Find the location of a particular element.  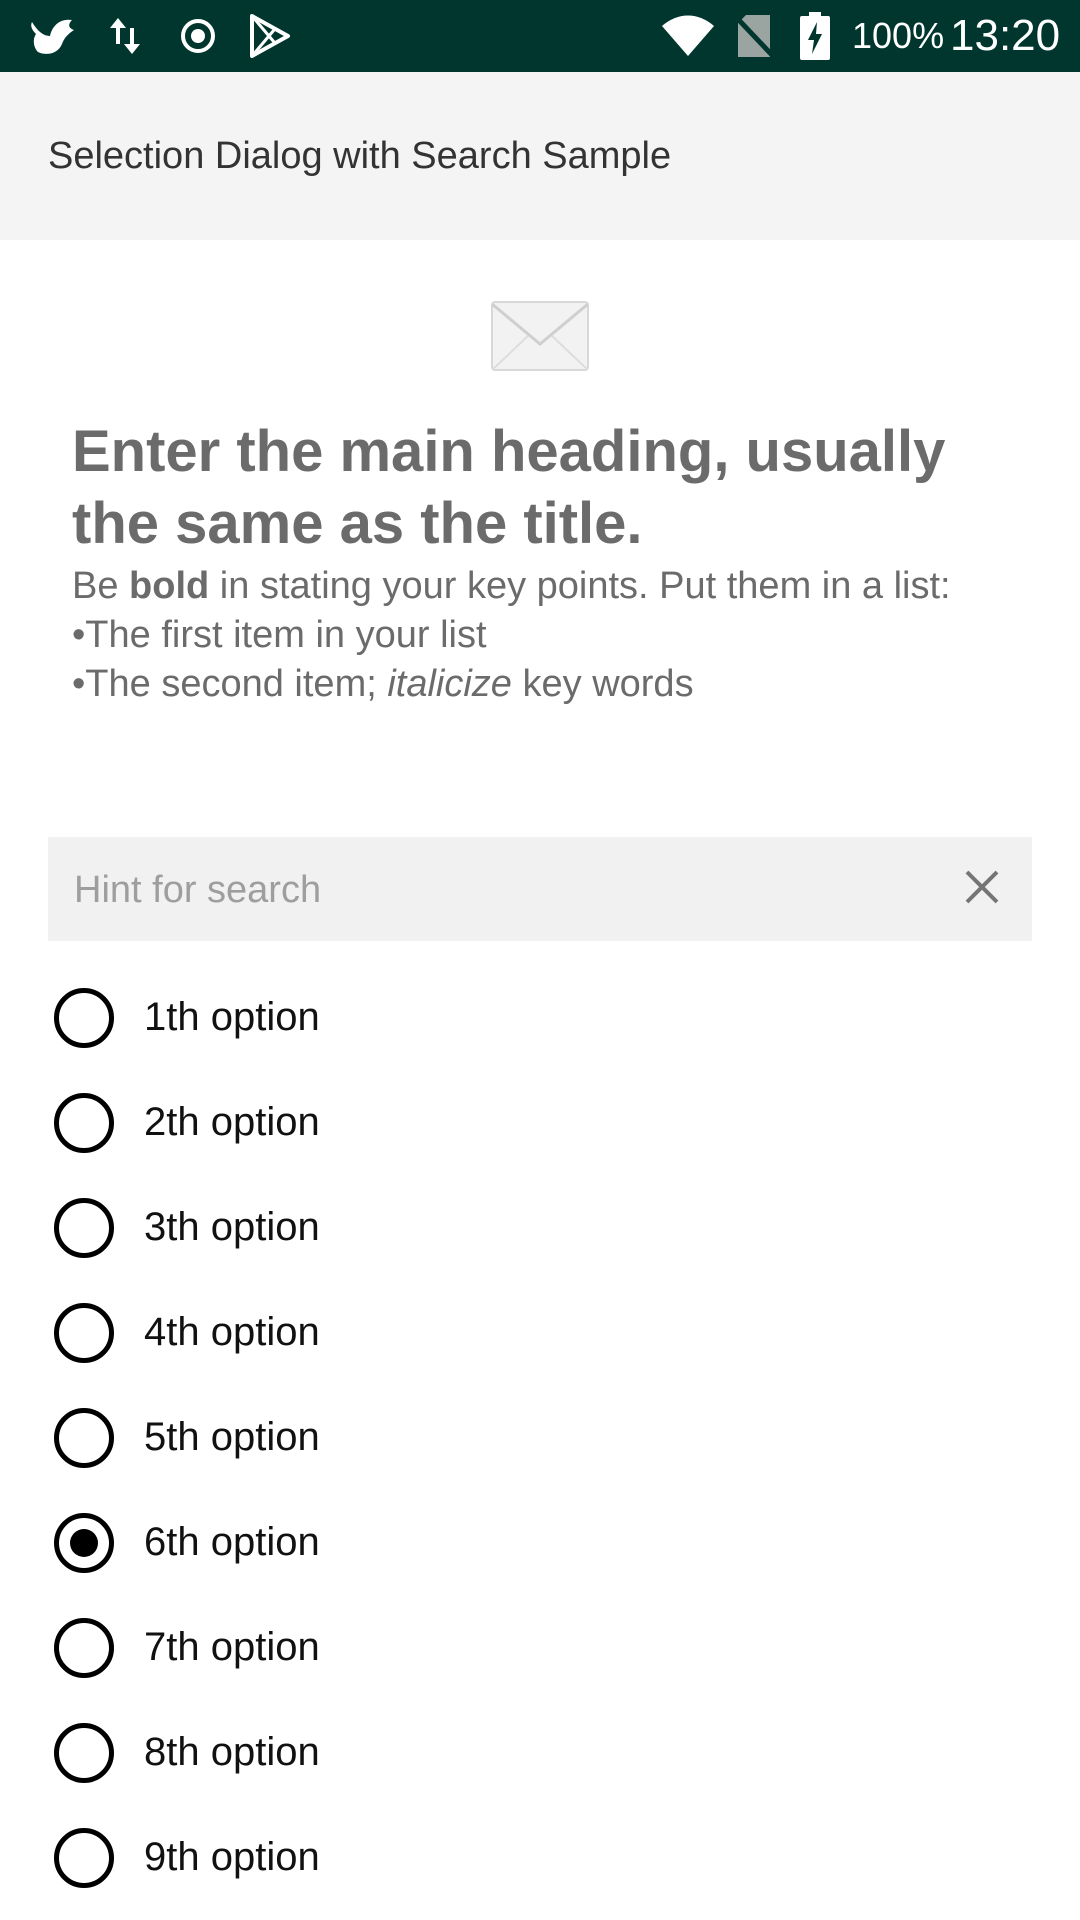

no-sim-icon is located at coordinates (754, 36).